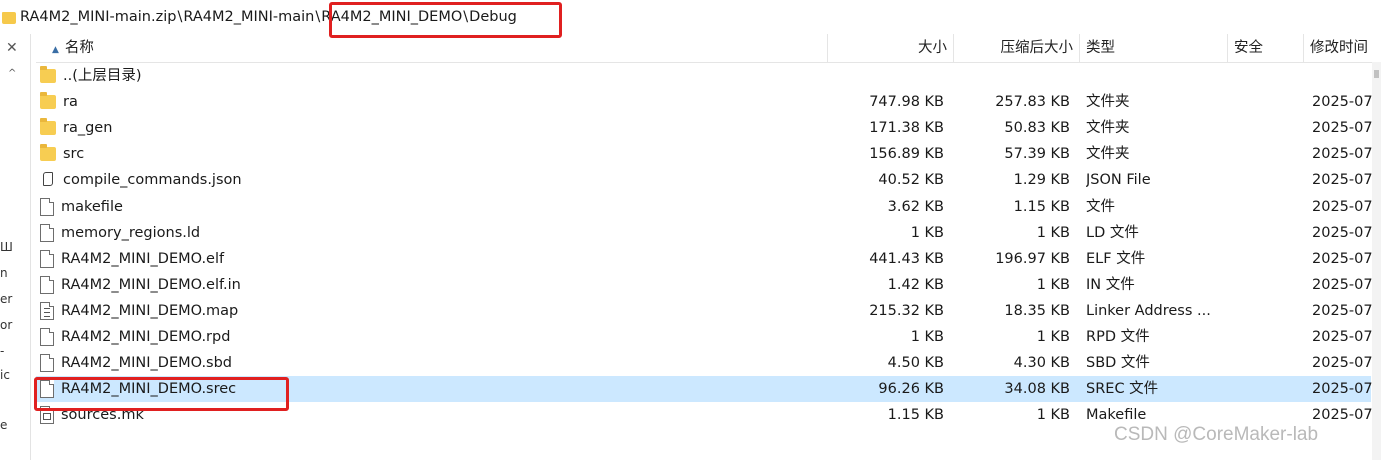  I want to click on file-name-cell: memory_regions.ld, so click(430, 233).